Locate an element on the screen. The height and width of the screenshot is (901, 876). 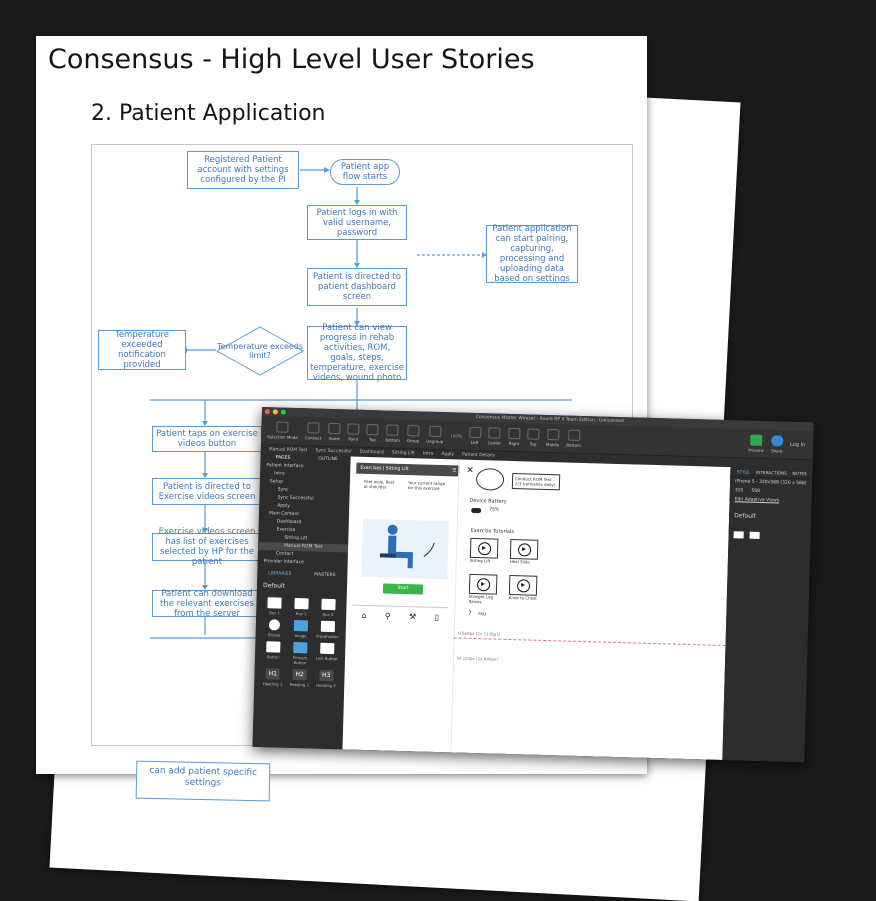
box-icon is located at coordinates (328, 604).